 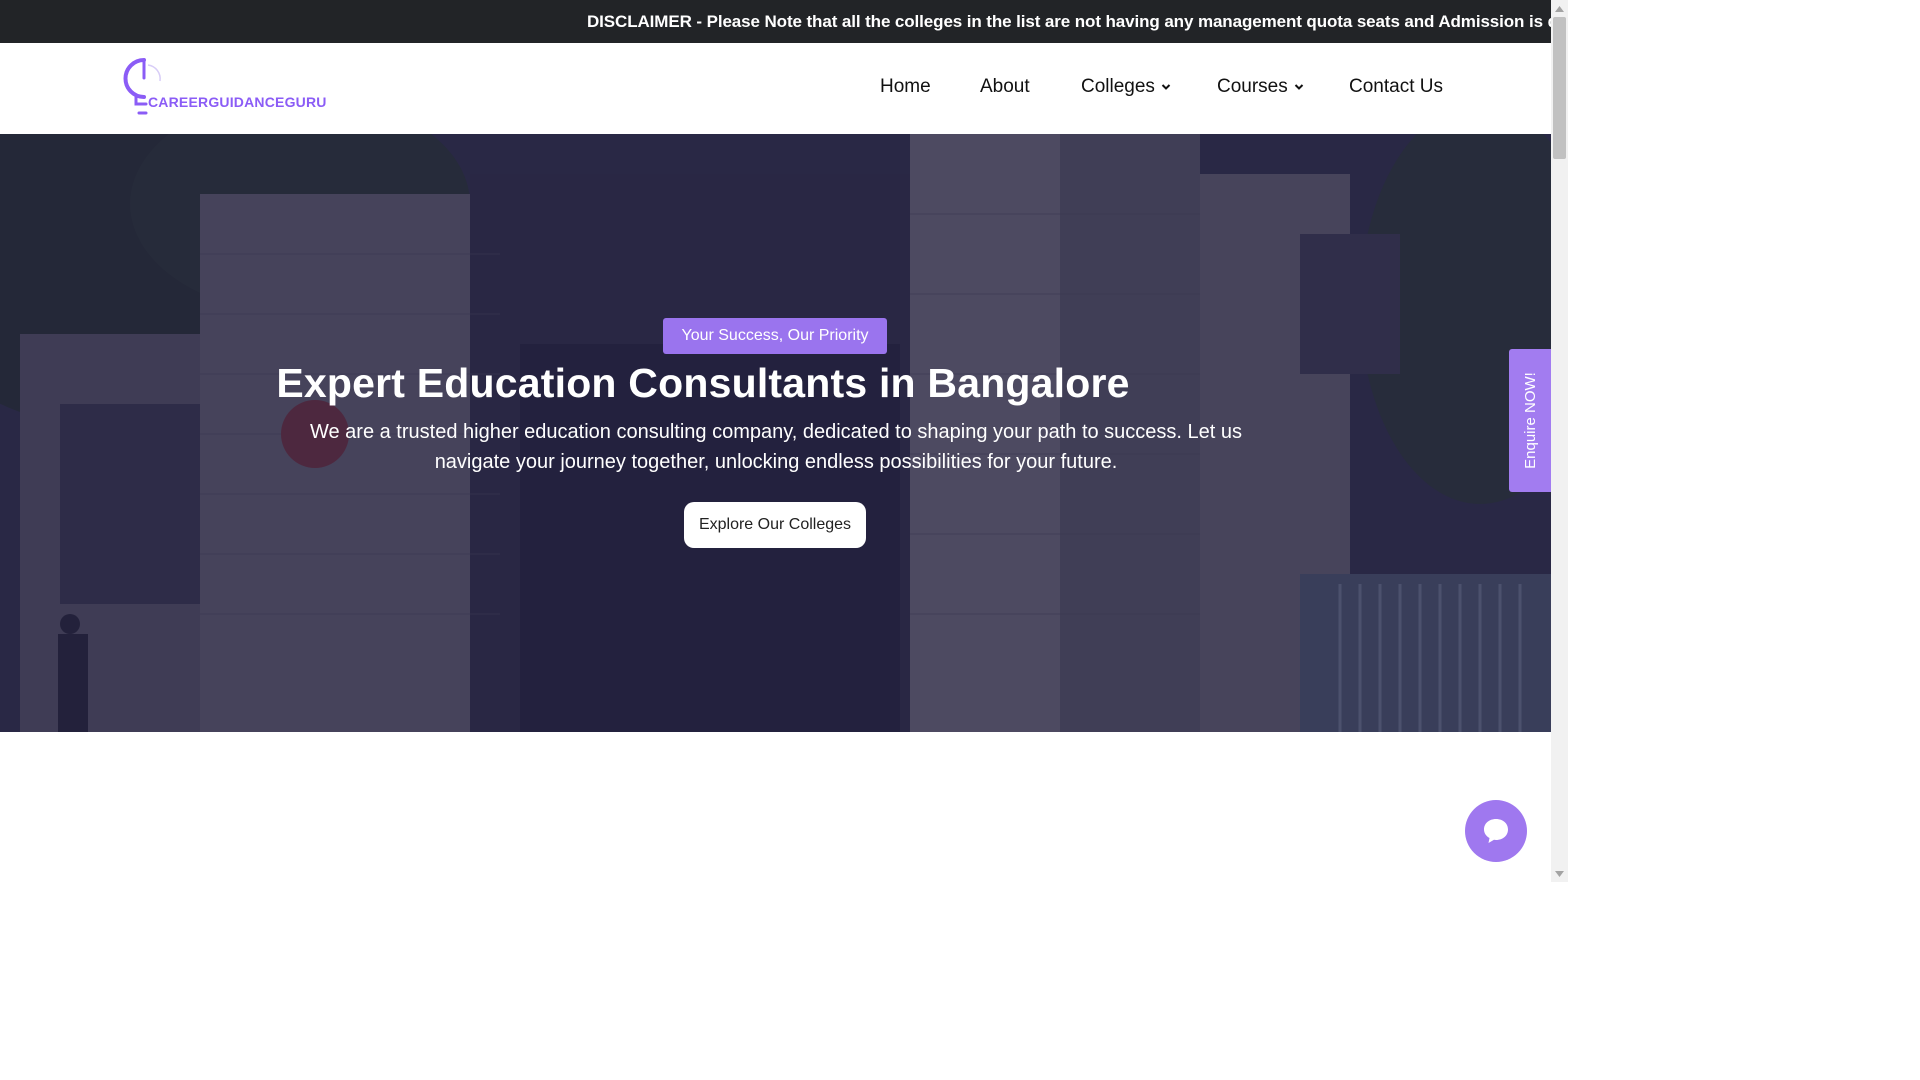 What do you see at coordinates (1559, 8) in the screenshot?
I see `scroll-up-arrow-icon` at bounding box center [1559, 8].